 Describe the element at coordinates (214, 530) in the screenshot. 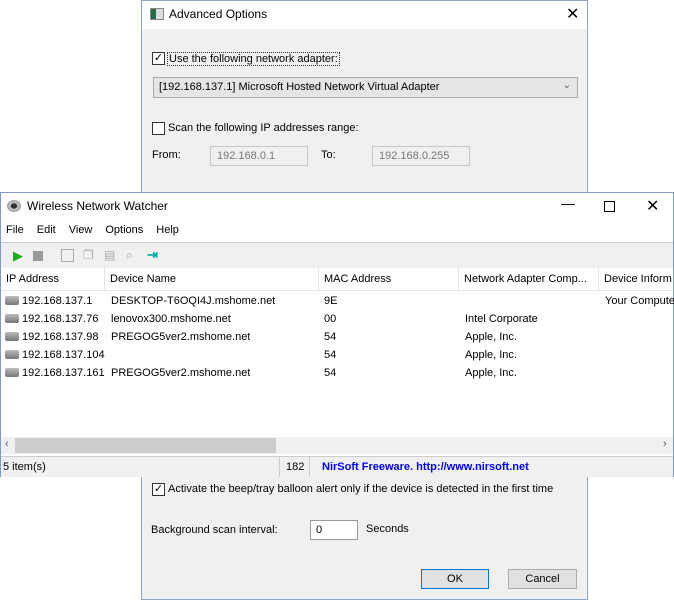

I see `interval-label: Background scan interval:` at that location.